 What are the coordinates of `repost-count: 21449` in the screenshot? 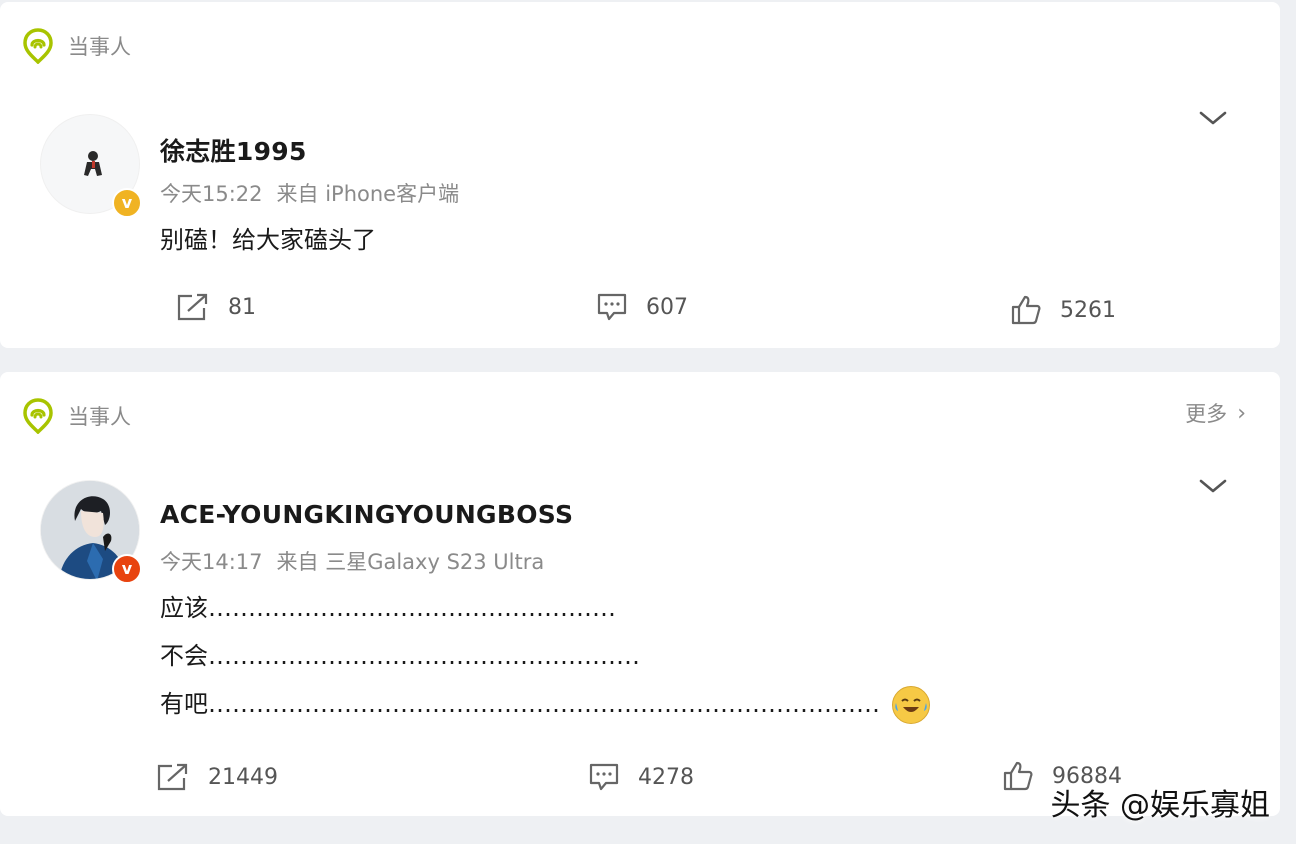 It's located at (243, 777).